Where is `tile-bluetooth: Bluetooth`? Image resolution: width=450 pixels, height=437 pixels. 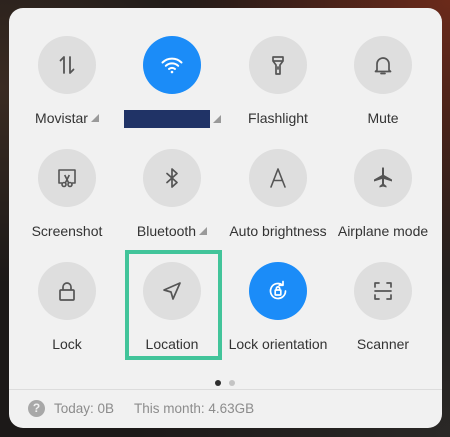 tile-bluetooth: Bluetooth is located at coordinates (172, 205).